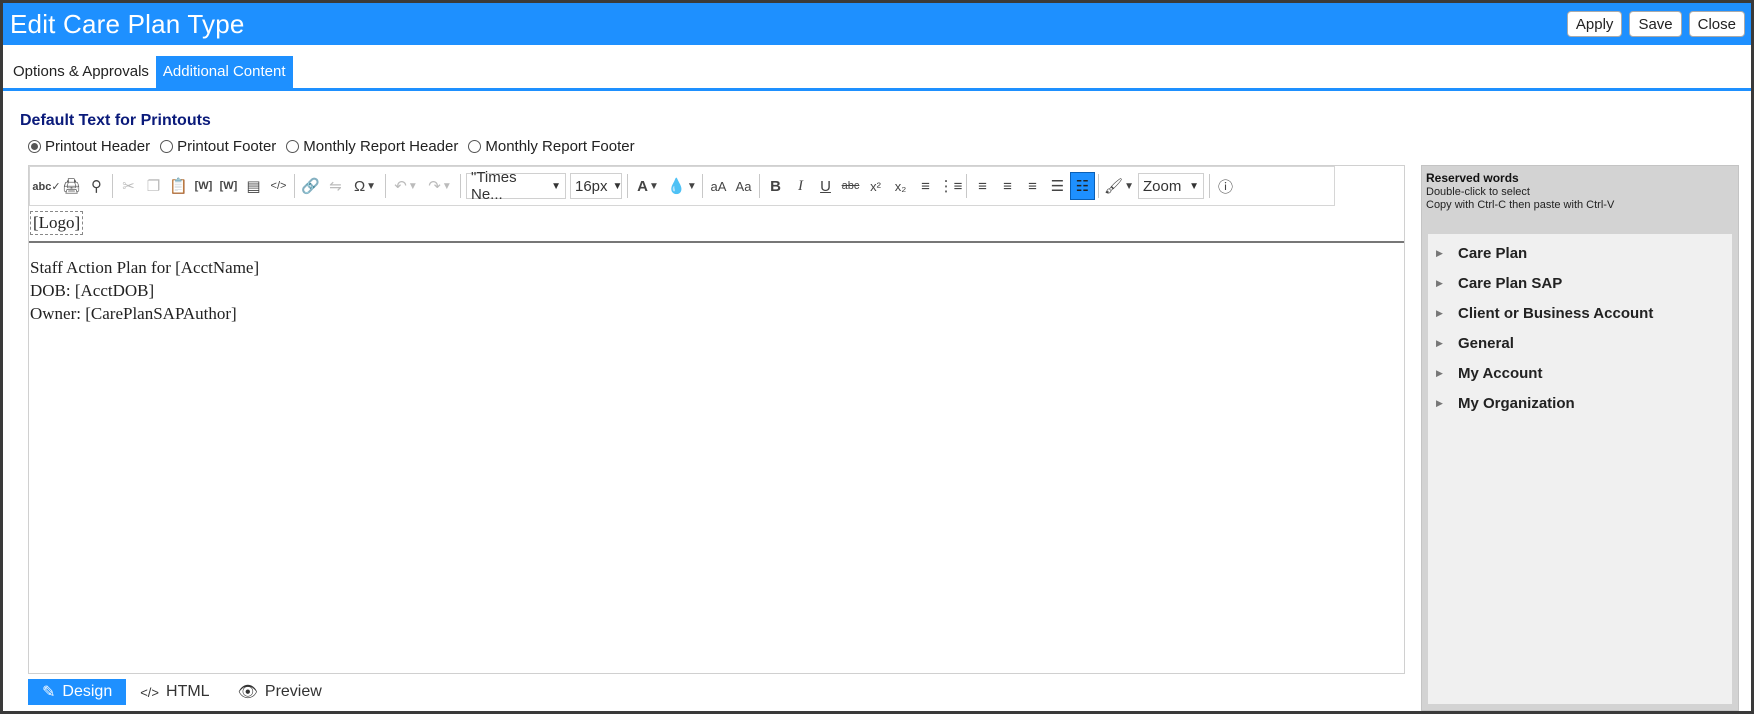 This screenshot has width=1754, height=714. What do you see at coordinates (153, 186) in the screenshot?
I see `copy-icon: ❐` at bounding box center [153, 186].